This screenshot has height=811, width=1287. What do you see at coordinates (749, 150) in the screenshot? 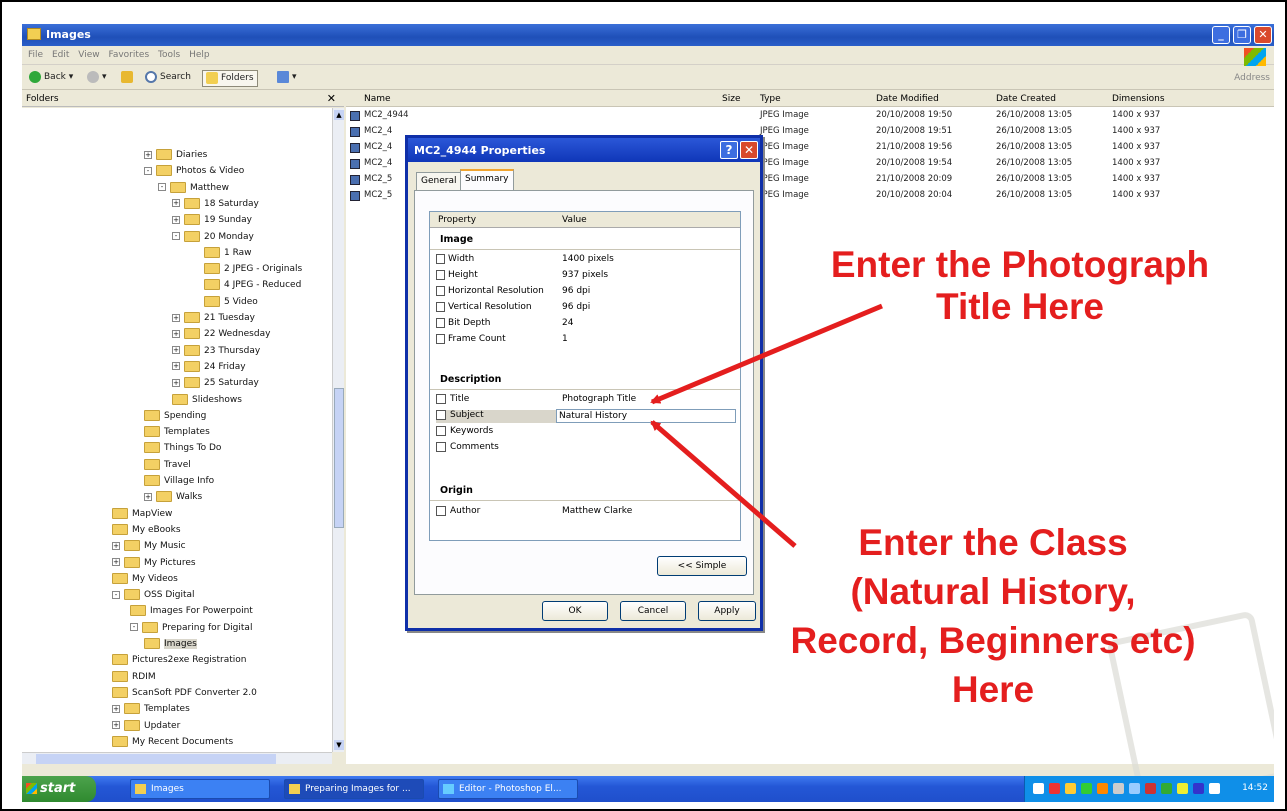
I see `dialog-close-button: ✕` at bounding box center [749, 150].